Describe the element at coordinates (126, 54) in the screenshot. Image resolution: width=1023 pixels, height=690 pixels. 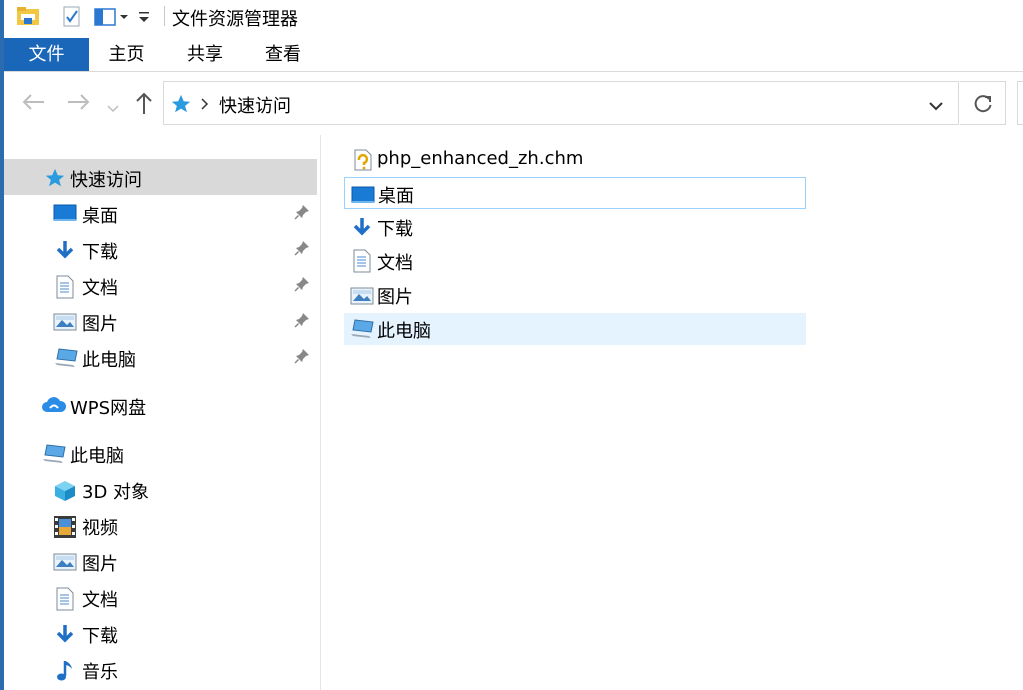
I see `tab-home: 主页` at that location.